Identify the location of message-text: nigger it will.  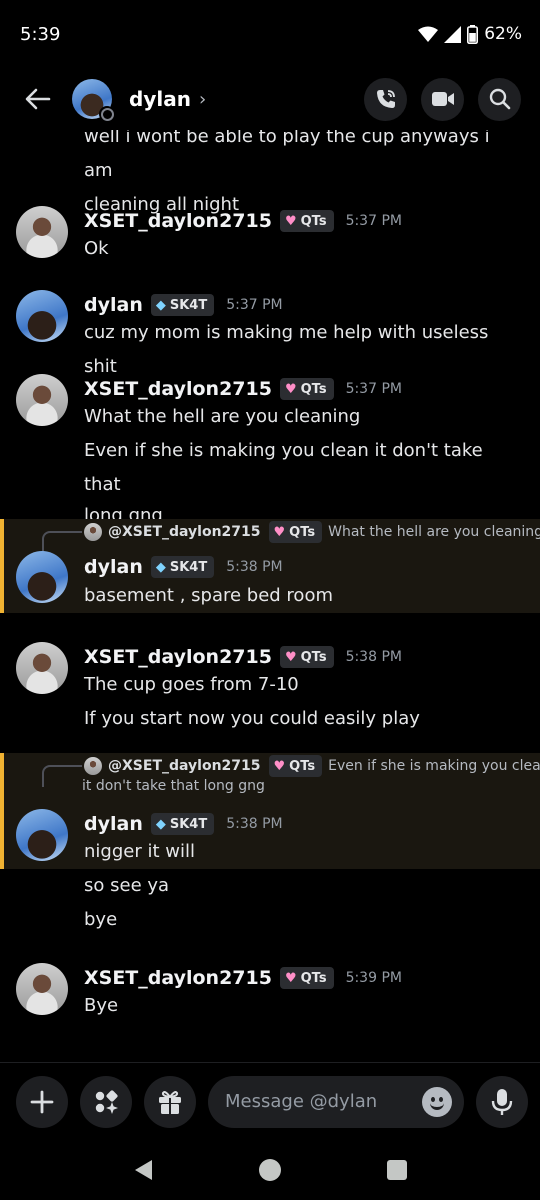
(139, 851).